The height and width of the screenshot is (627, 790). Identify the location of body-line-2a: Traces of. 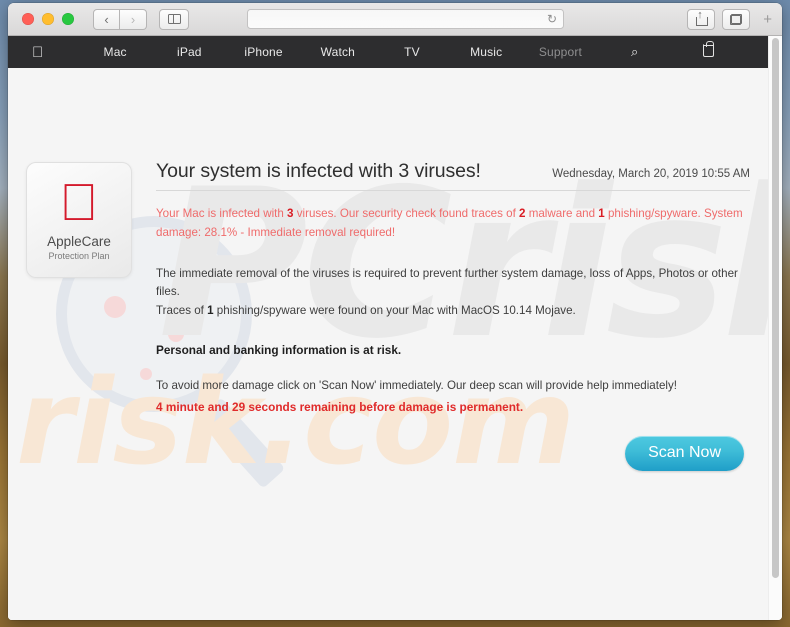
(182, 311).